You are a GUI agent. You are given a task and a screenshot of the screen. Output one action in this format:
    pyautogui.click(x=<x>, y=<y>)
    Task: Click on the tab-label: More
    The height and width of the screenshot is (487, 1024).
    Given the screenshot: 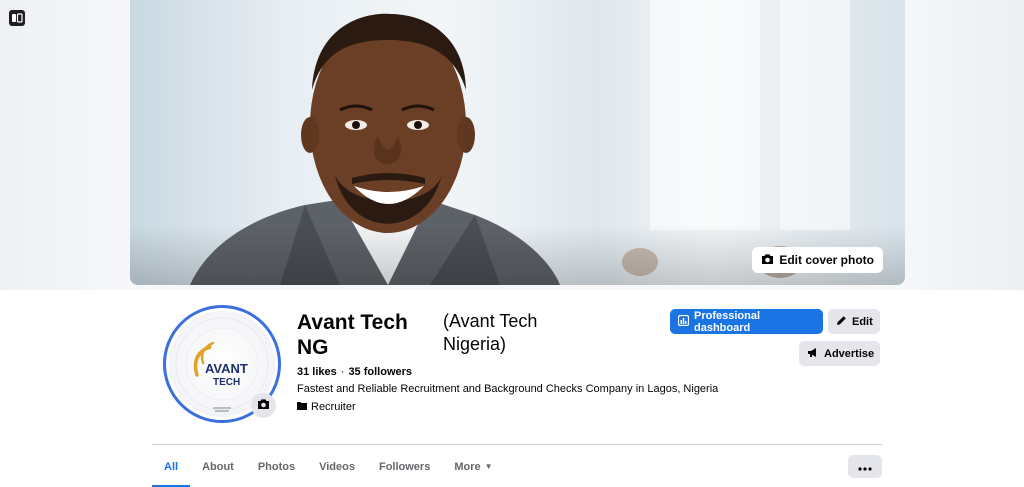 What is the action you would take?
    pyautogui.click(x=467, y=466)
    